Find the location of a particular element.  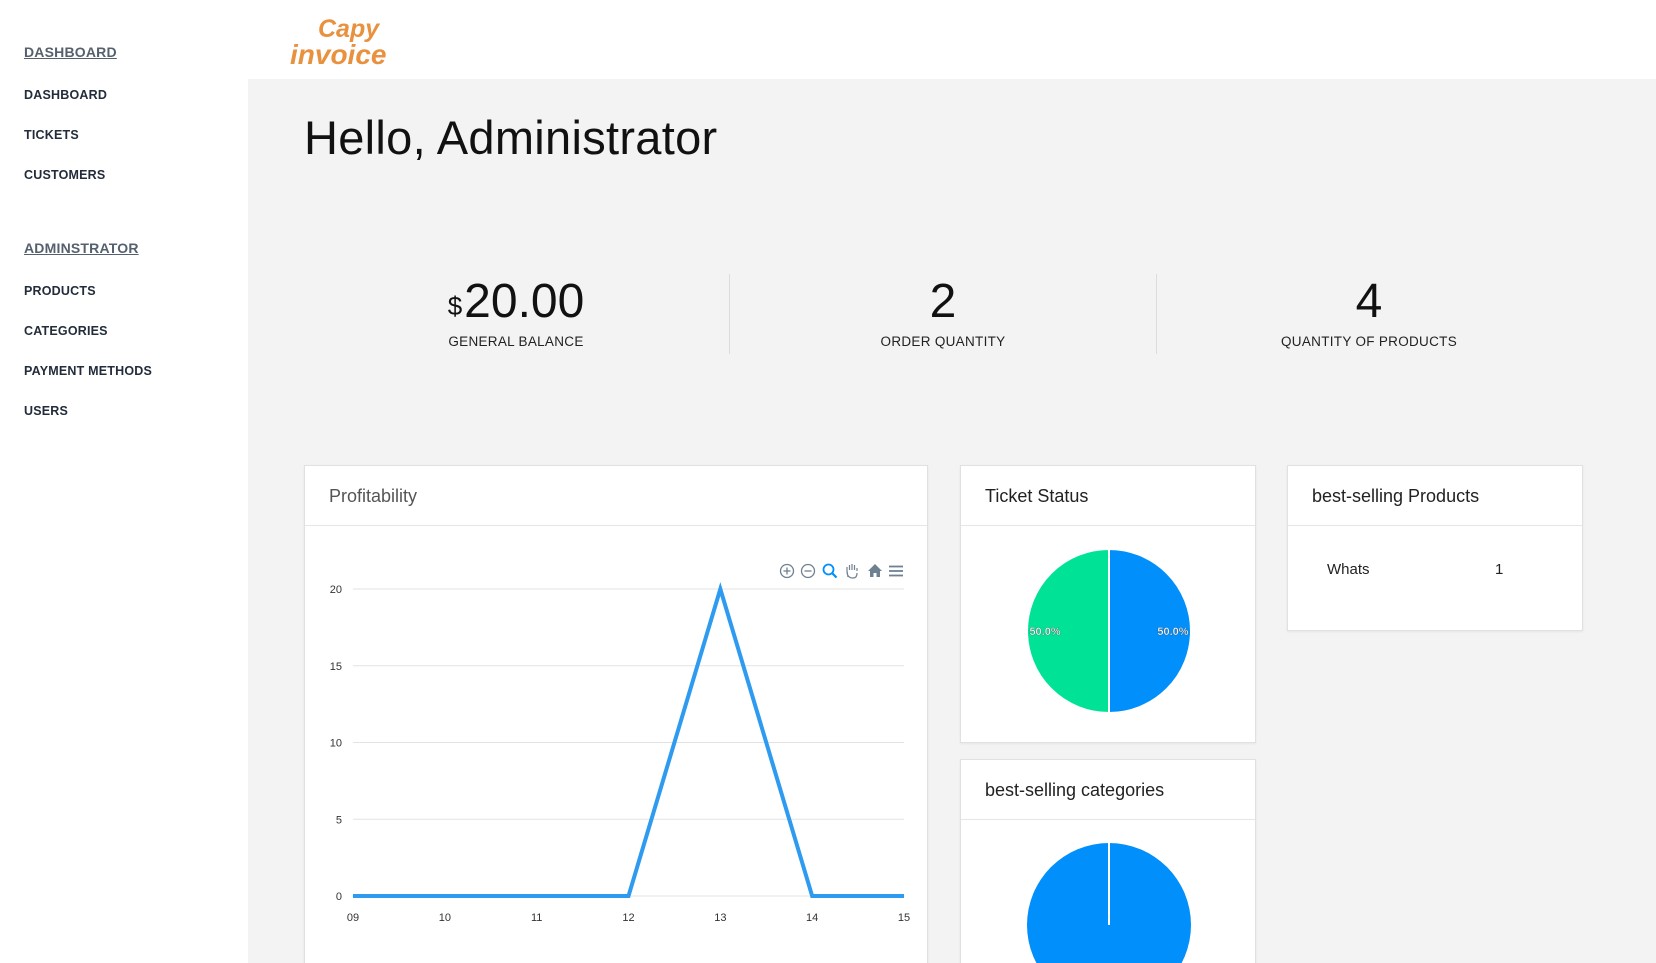

chart-grid is located at coordinates (628, 742).